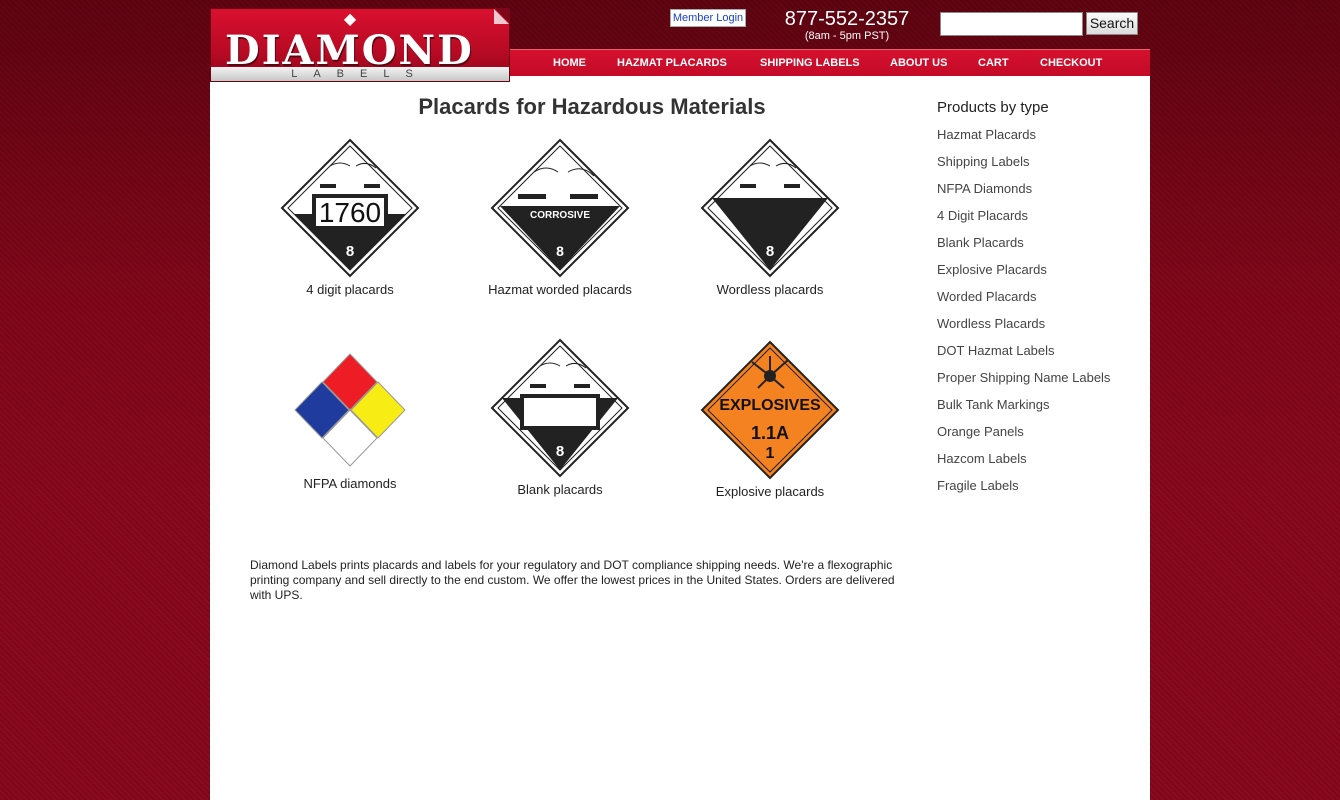  I want to click on wordless-placard-icon: 8, so click(770, 208).